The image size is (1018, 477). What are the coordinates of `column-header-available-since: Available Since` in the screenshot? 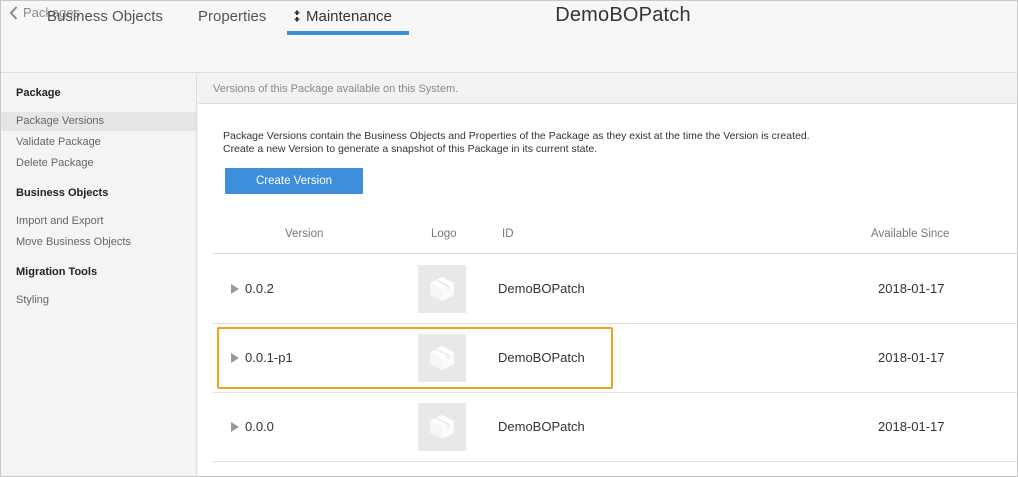 It's located at (910, 234).